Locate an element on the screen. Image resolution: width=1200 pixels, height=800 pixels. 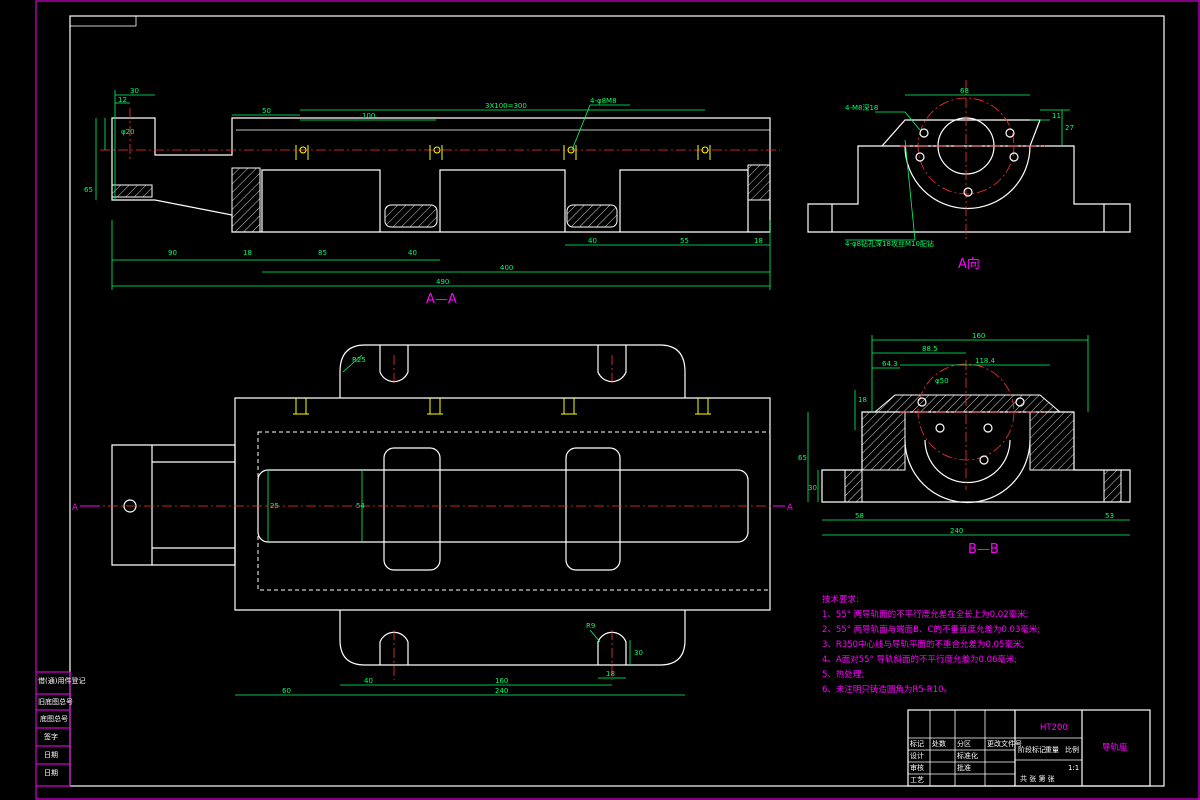
aa-dim-65: 65 is located at coordinates (88, 190).